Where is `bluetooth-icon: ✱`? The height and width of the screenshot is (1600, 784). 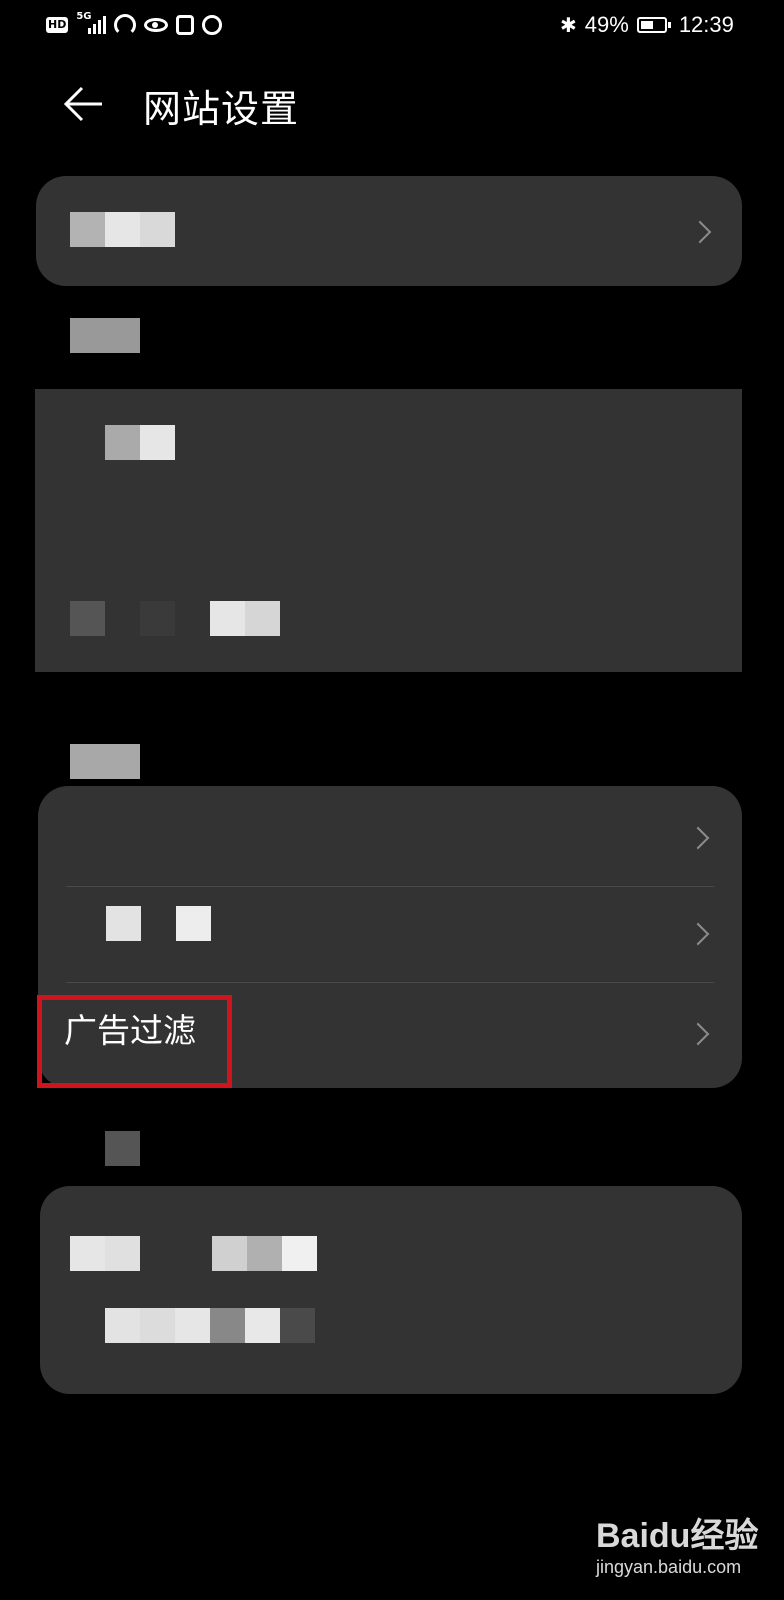
bluetooth-icon: ✱ is located at coordinates (568, 25).